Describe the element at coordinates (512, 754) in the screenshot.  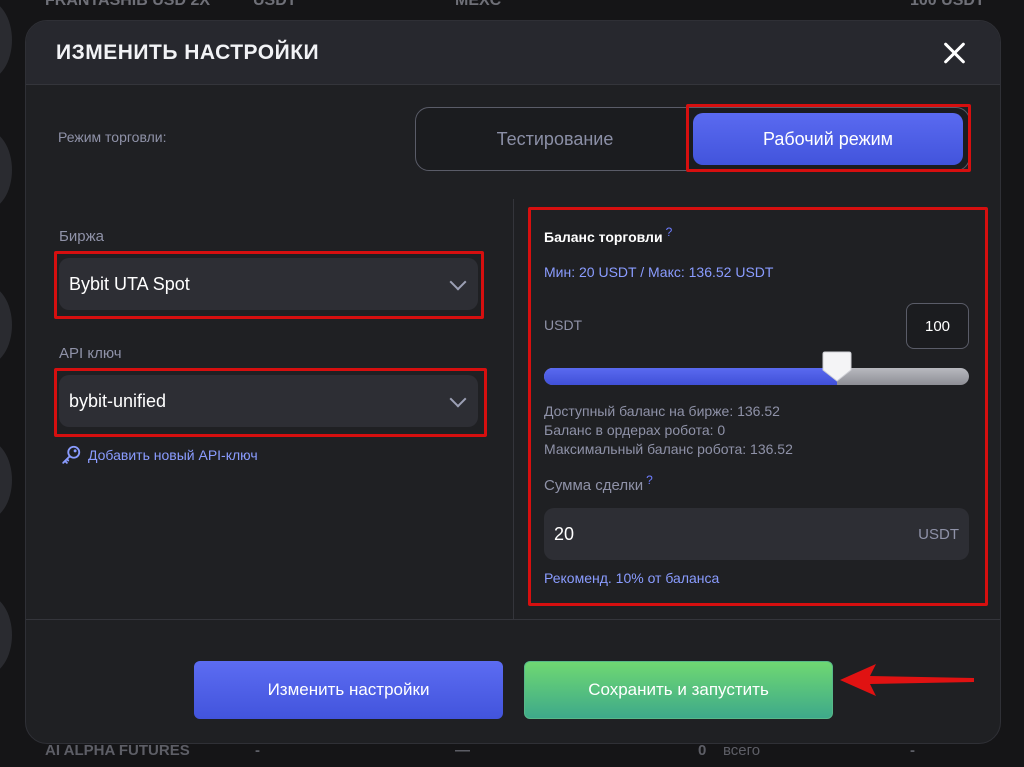
I see `background-table-row-bottom: AI ALPHA FUTURES - — 0 всего -` at that location.